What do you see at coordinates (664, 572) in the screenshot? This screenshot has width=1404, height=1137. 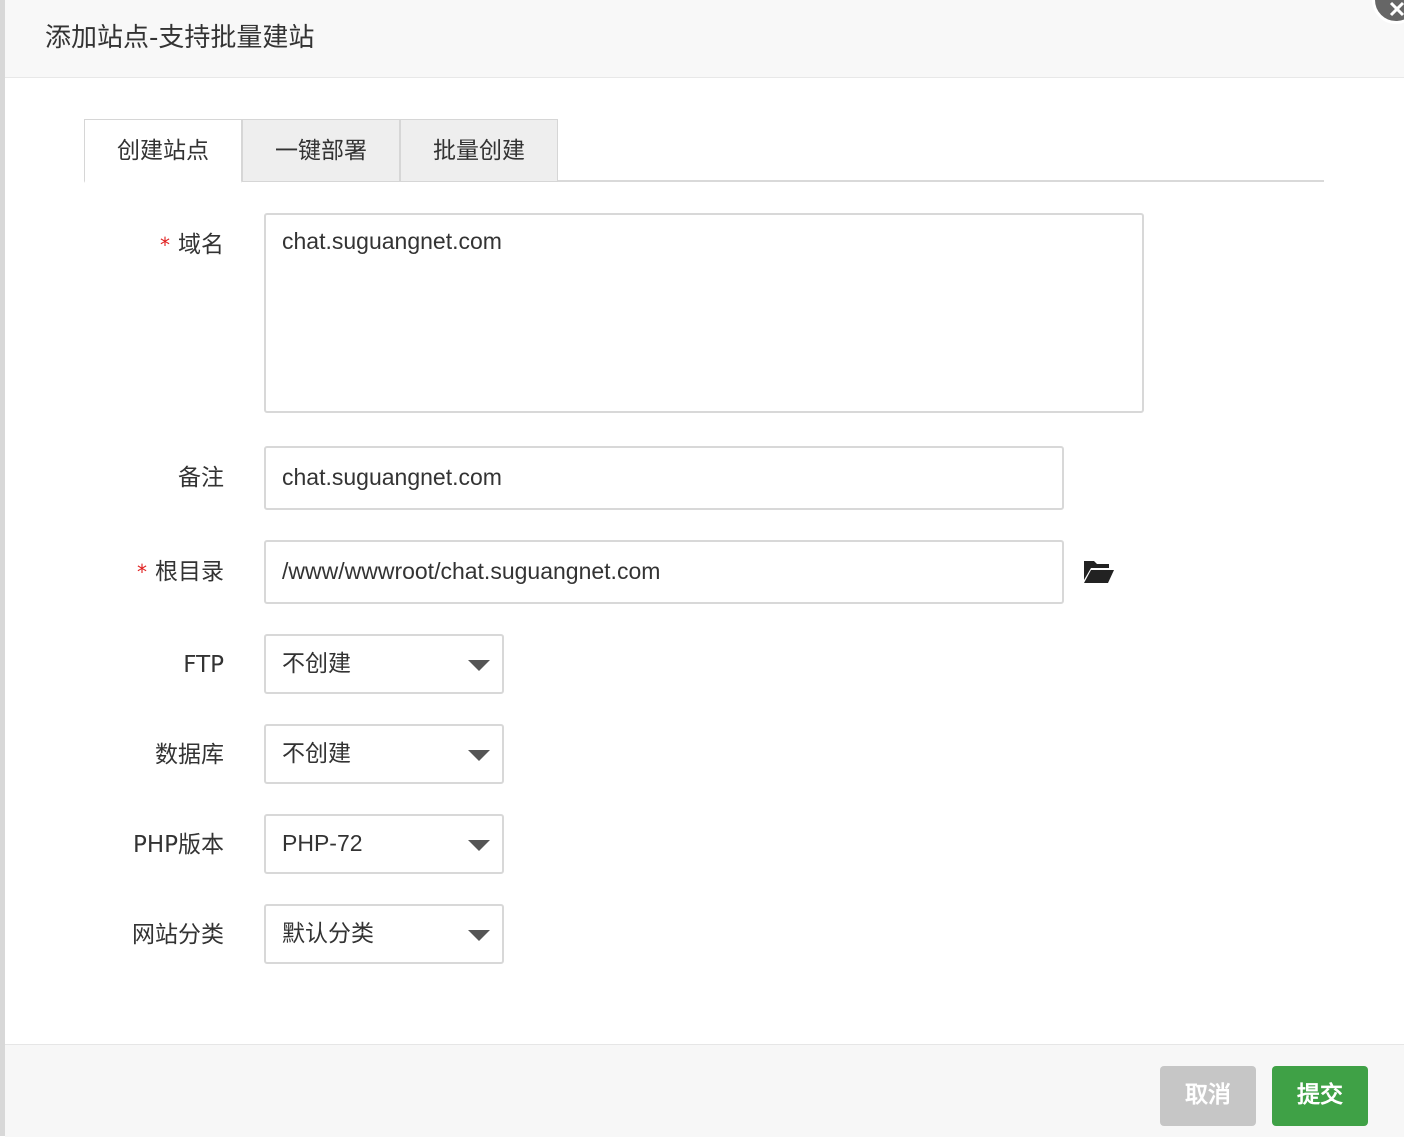 I see `root-dir-input: /www/wwwroot/chat.suguangnet.com` at bounding box center [664, 572].